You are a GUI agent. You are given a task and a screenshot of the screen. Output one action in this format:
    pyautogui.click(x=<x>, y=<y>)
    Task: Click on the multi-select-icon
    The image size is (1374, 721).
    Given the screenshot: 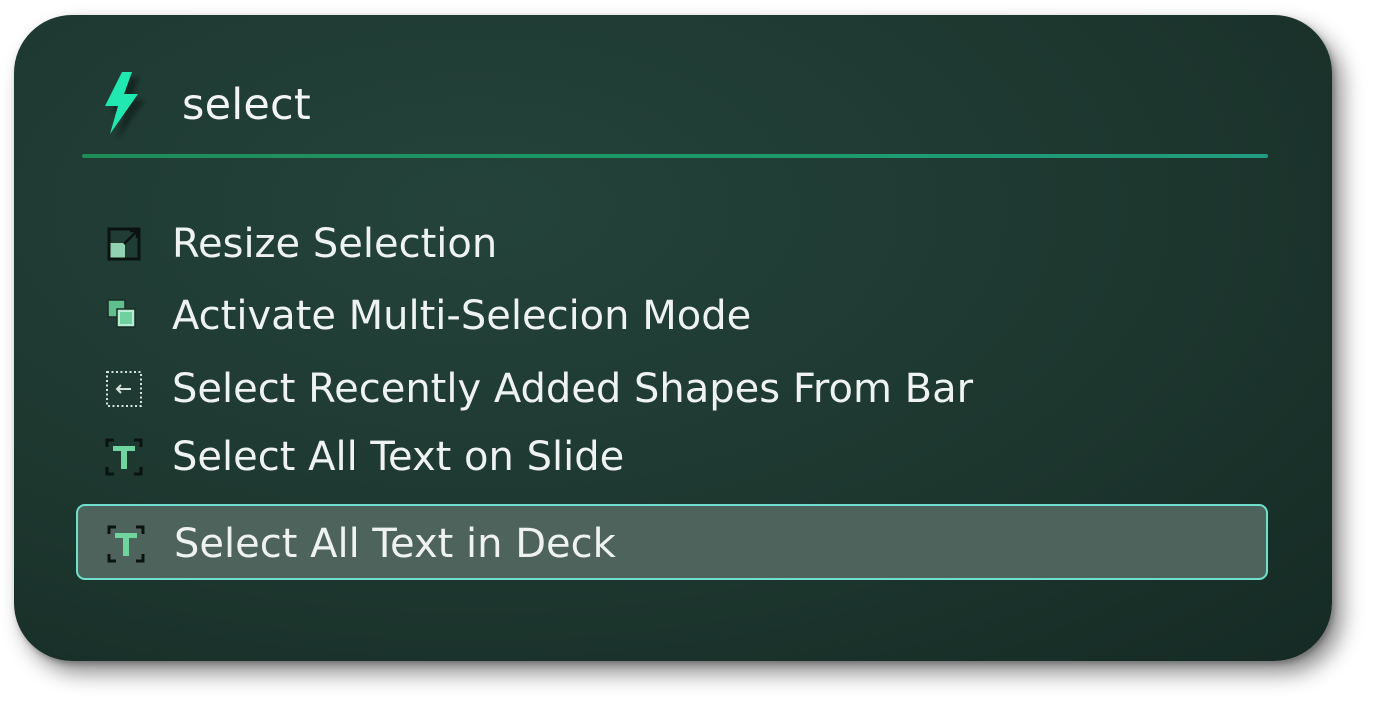 What is the action you would take?
    pyautogui.click(x=124, y=316)
    